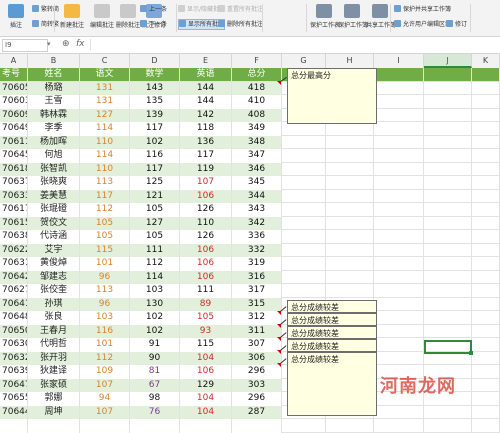 This screenshot has height=433, width=500. I want to click on table-cell: 70605, so click(14, 88).